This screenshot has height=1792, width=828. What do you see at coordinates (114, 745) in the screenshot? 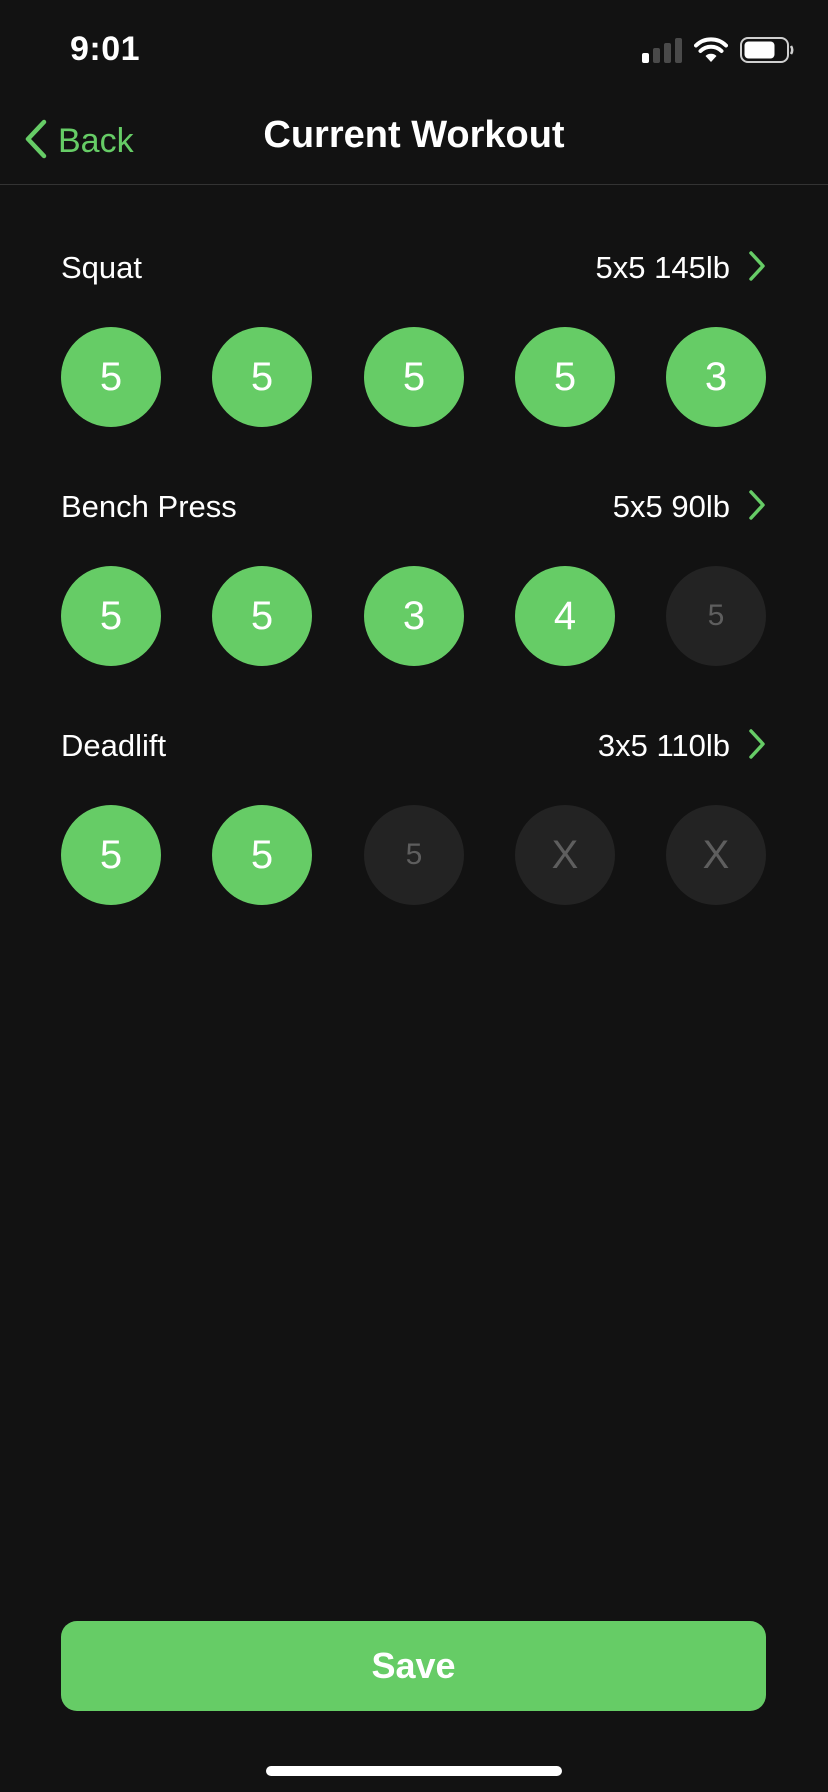
I see `exercise-name: Deadlift` at bounding box center [114, 745].